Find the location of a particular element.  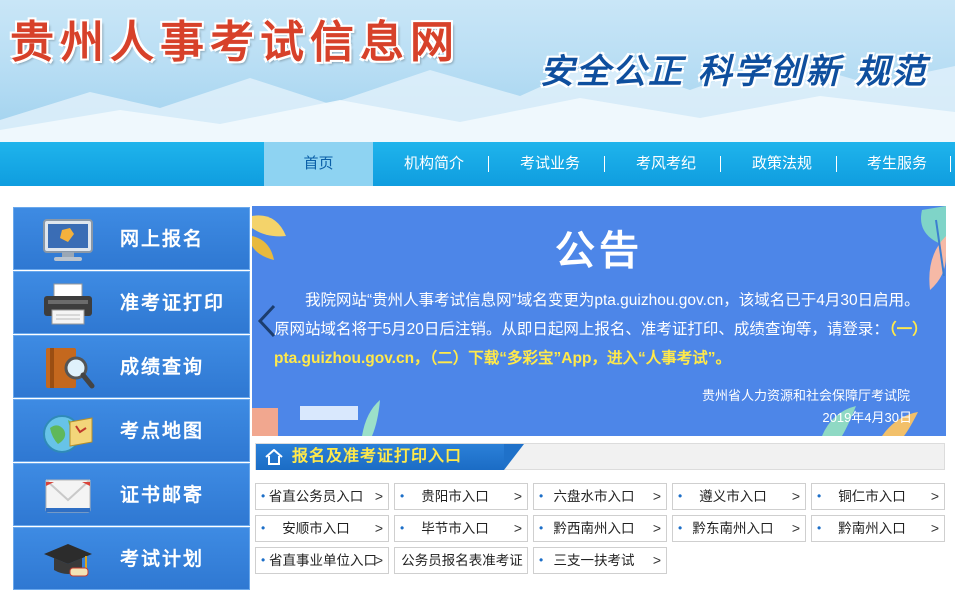

sidebar-item-admission-print: 准考证打印 is located at coordinates (131, 302).